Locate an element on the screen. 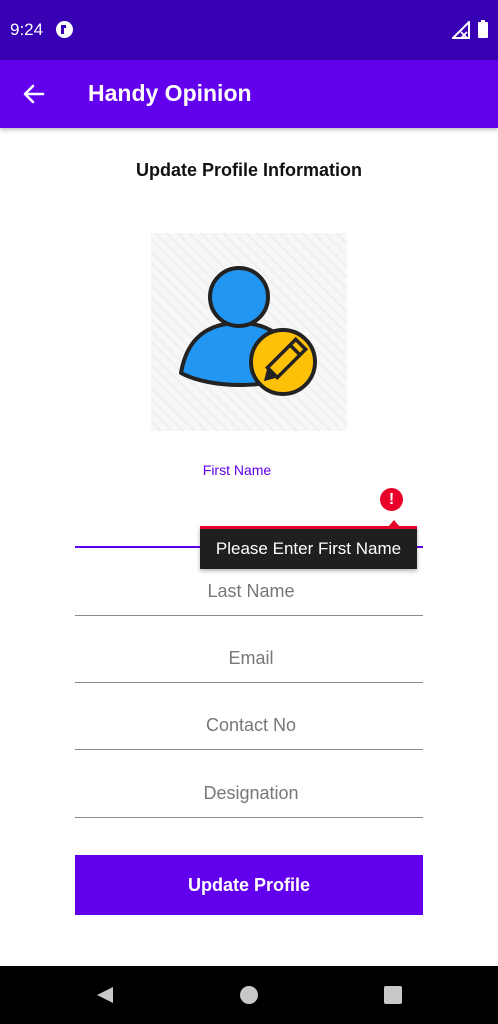  no-signal-icon is located at coordinates (461, 30).